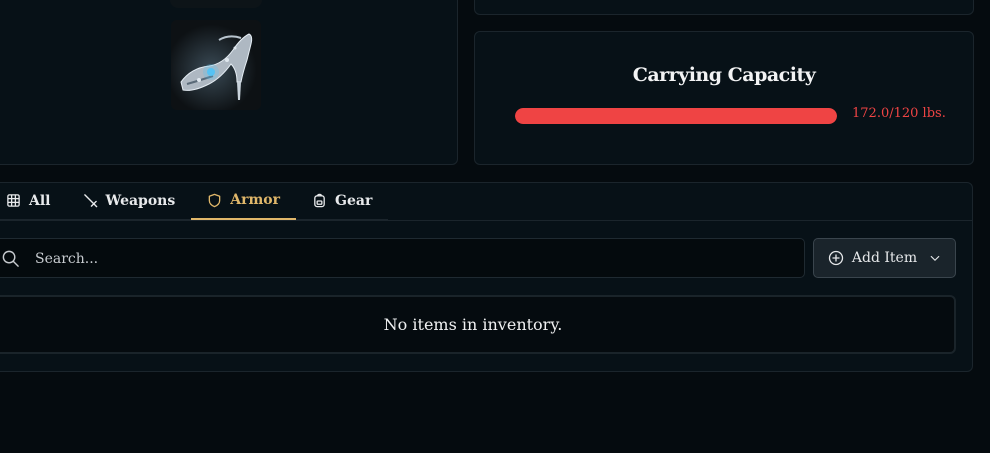 The height and width of the screenshot is (453, 990). Describe the element at coordinates (140, 200) in the screenshot. I see `tab-weapons-label: Weapons` at that location.